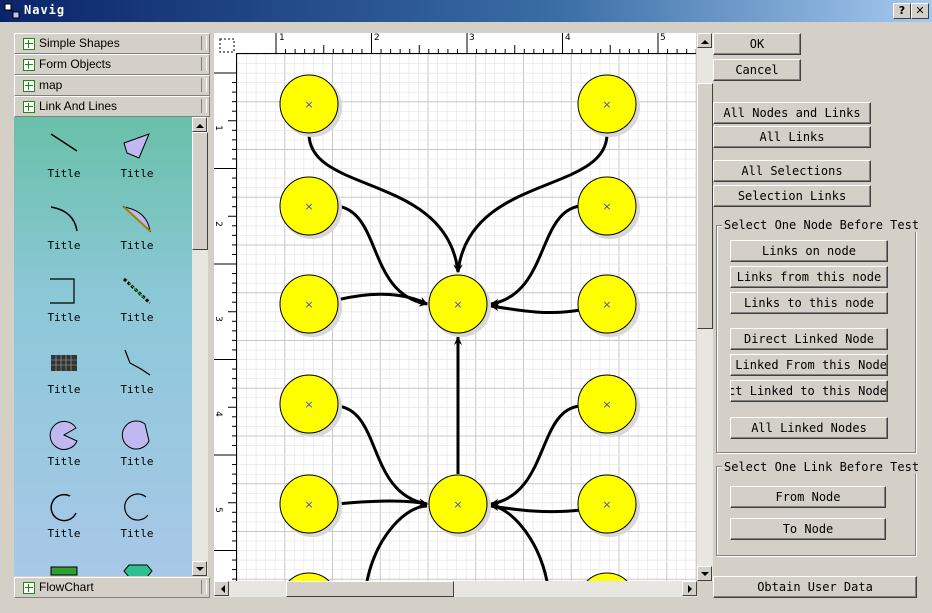 The height and width of the screenshot is (613, 932). What do you see at coordinates (112, 587) in the screenshot?
I see `category-flowchart: FlowChart` at bounding box center [112, 587].